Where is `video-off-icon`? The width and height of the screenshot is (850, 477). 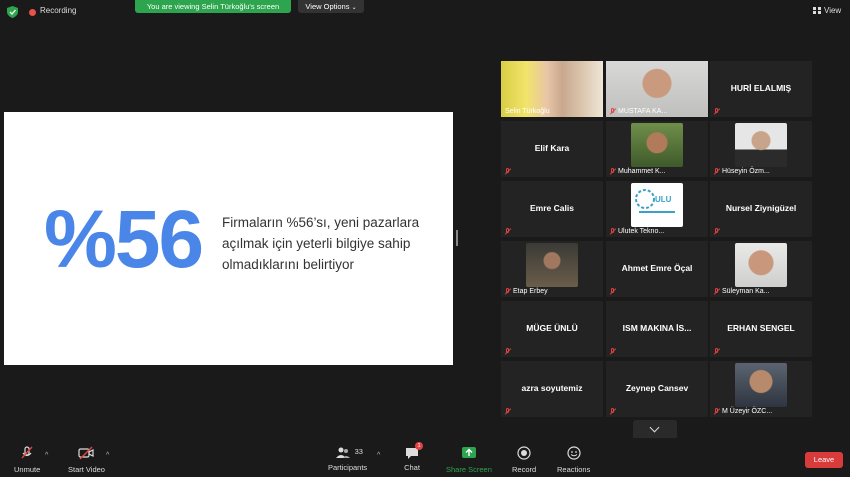 video-off-icon is located at coordinates (86, 453).